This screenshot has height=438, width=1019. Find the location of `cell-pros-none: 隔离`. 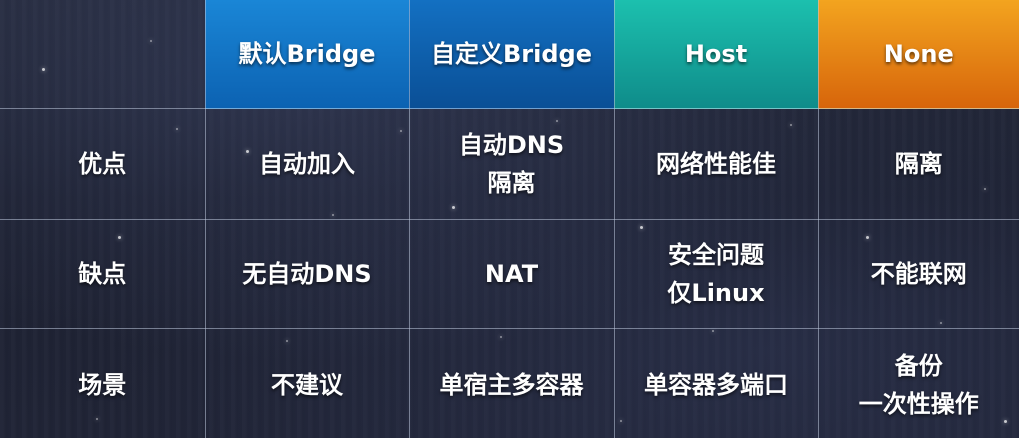

cell-pros-none: 隔离 is located at coordinates (918, 164).